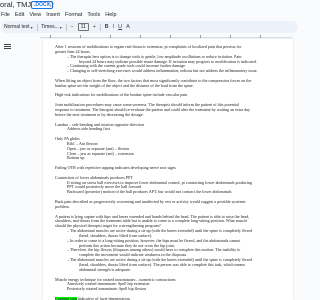 Image resolution: width=320 pixels, height=300 pixels. Describe the element at coordinates (150, 5) in the screenshot. I see `title-bar: oral, TMJ .DOCX ☆` at that location.